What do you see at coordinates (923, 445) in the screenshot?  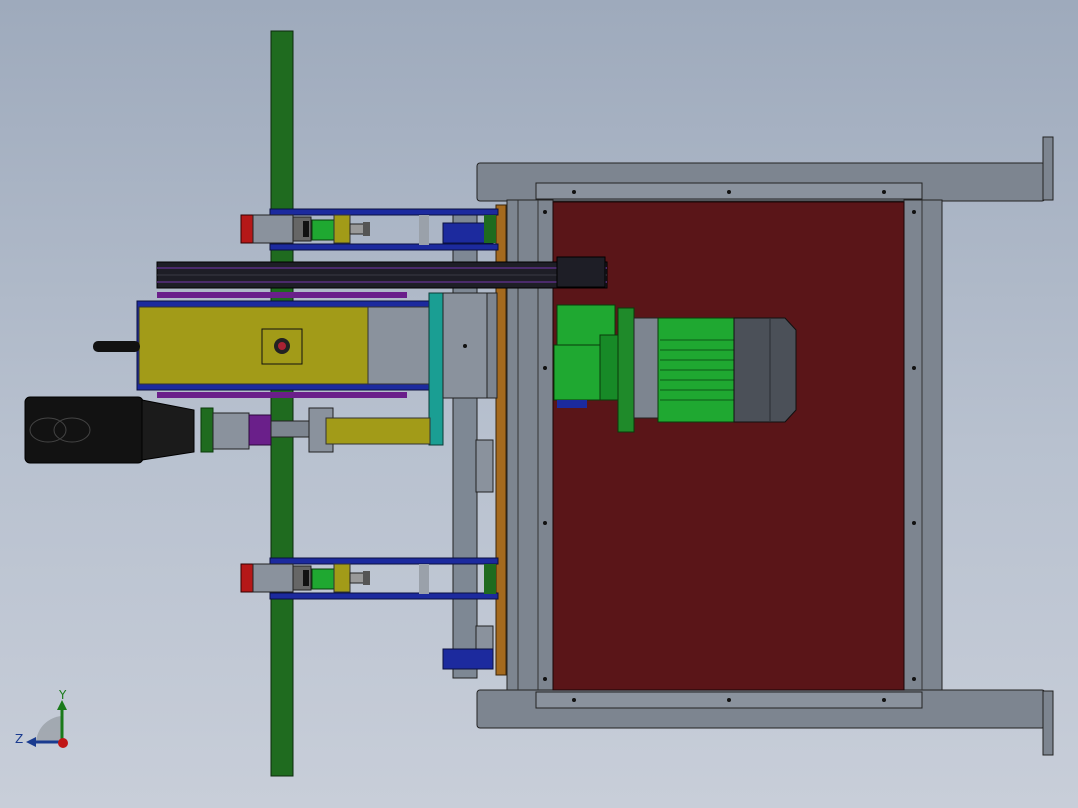 I see `frame-right-post` at bounding box center [923, 445].